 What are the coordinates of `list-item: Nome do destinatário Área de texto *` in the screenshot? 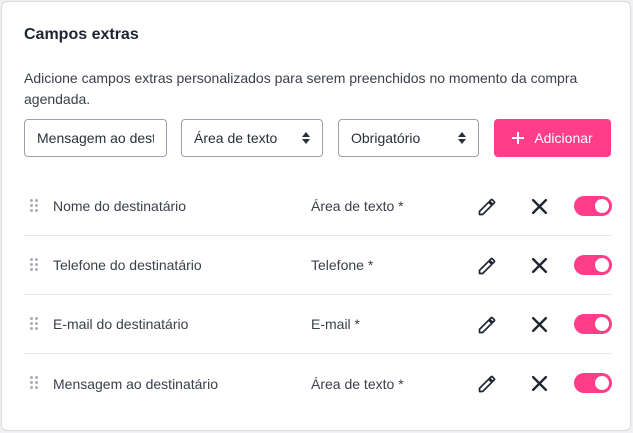 It's located at (318, 206).